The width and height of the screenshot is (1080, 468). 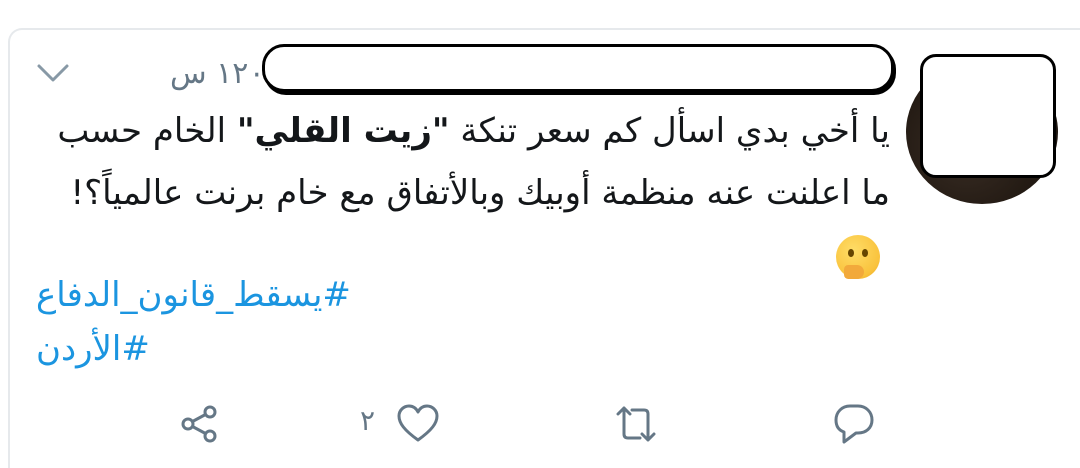 I want to click on thinking-face-icon, so click(x=858, y=256).